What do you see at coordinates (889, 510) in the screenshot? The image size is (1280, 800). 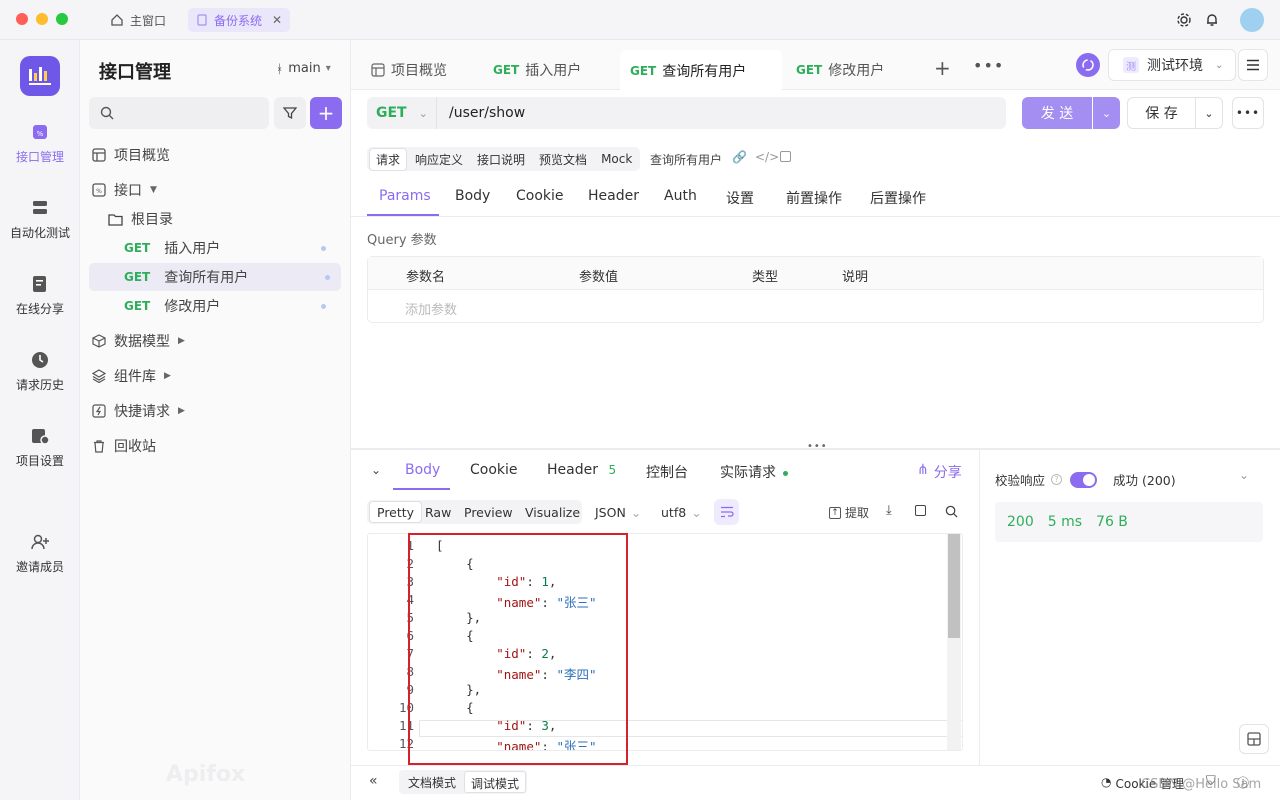 I see `download-icon: ⤓` at bounding box center [889, 510].